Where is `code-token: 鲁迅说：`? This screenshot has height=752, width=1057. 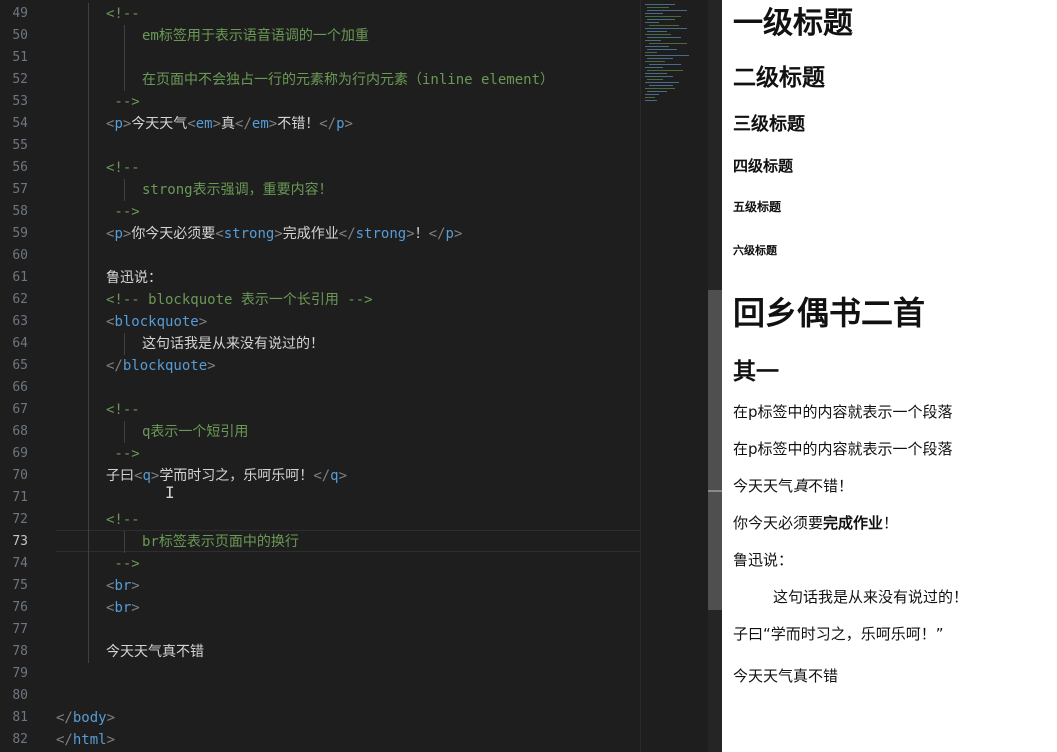 code-token: 鲁迅说： is located at coordinates (134, 278).